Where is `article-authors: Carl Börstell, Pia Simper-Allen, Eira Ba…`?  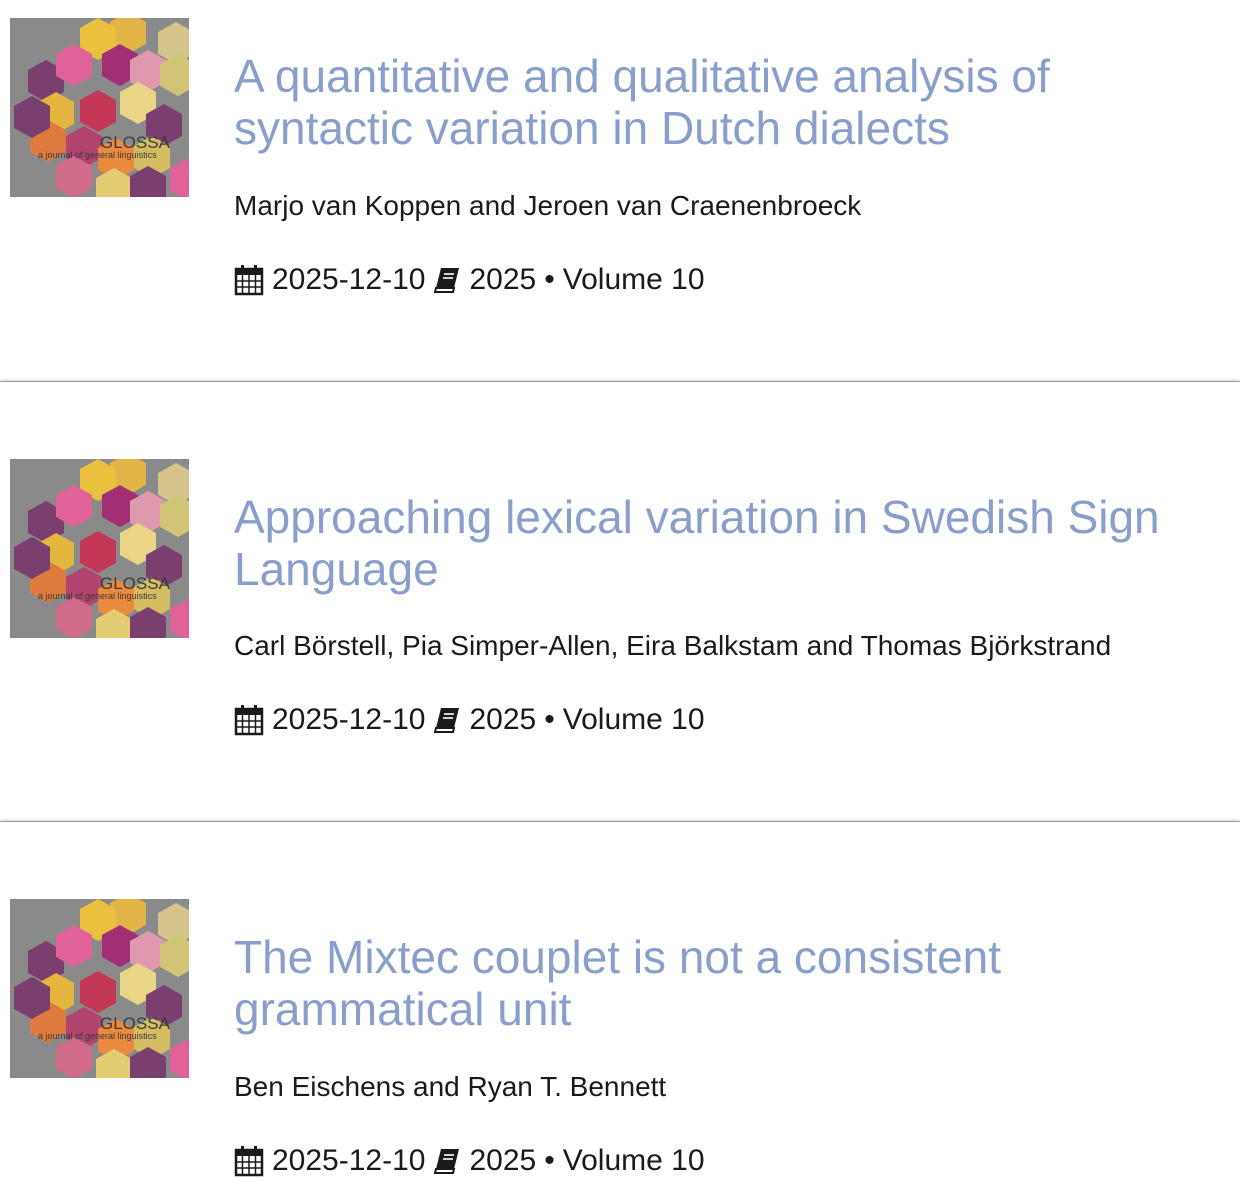 article-authors: Carl Börstell, Pia Simper-Allen, Eira Ba… is located at coordinates (673, 645).